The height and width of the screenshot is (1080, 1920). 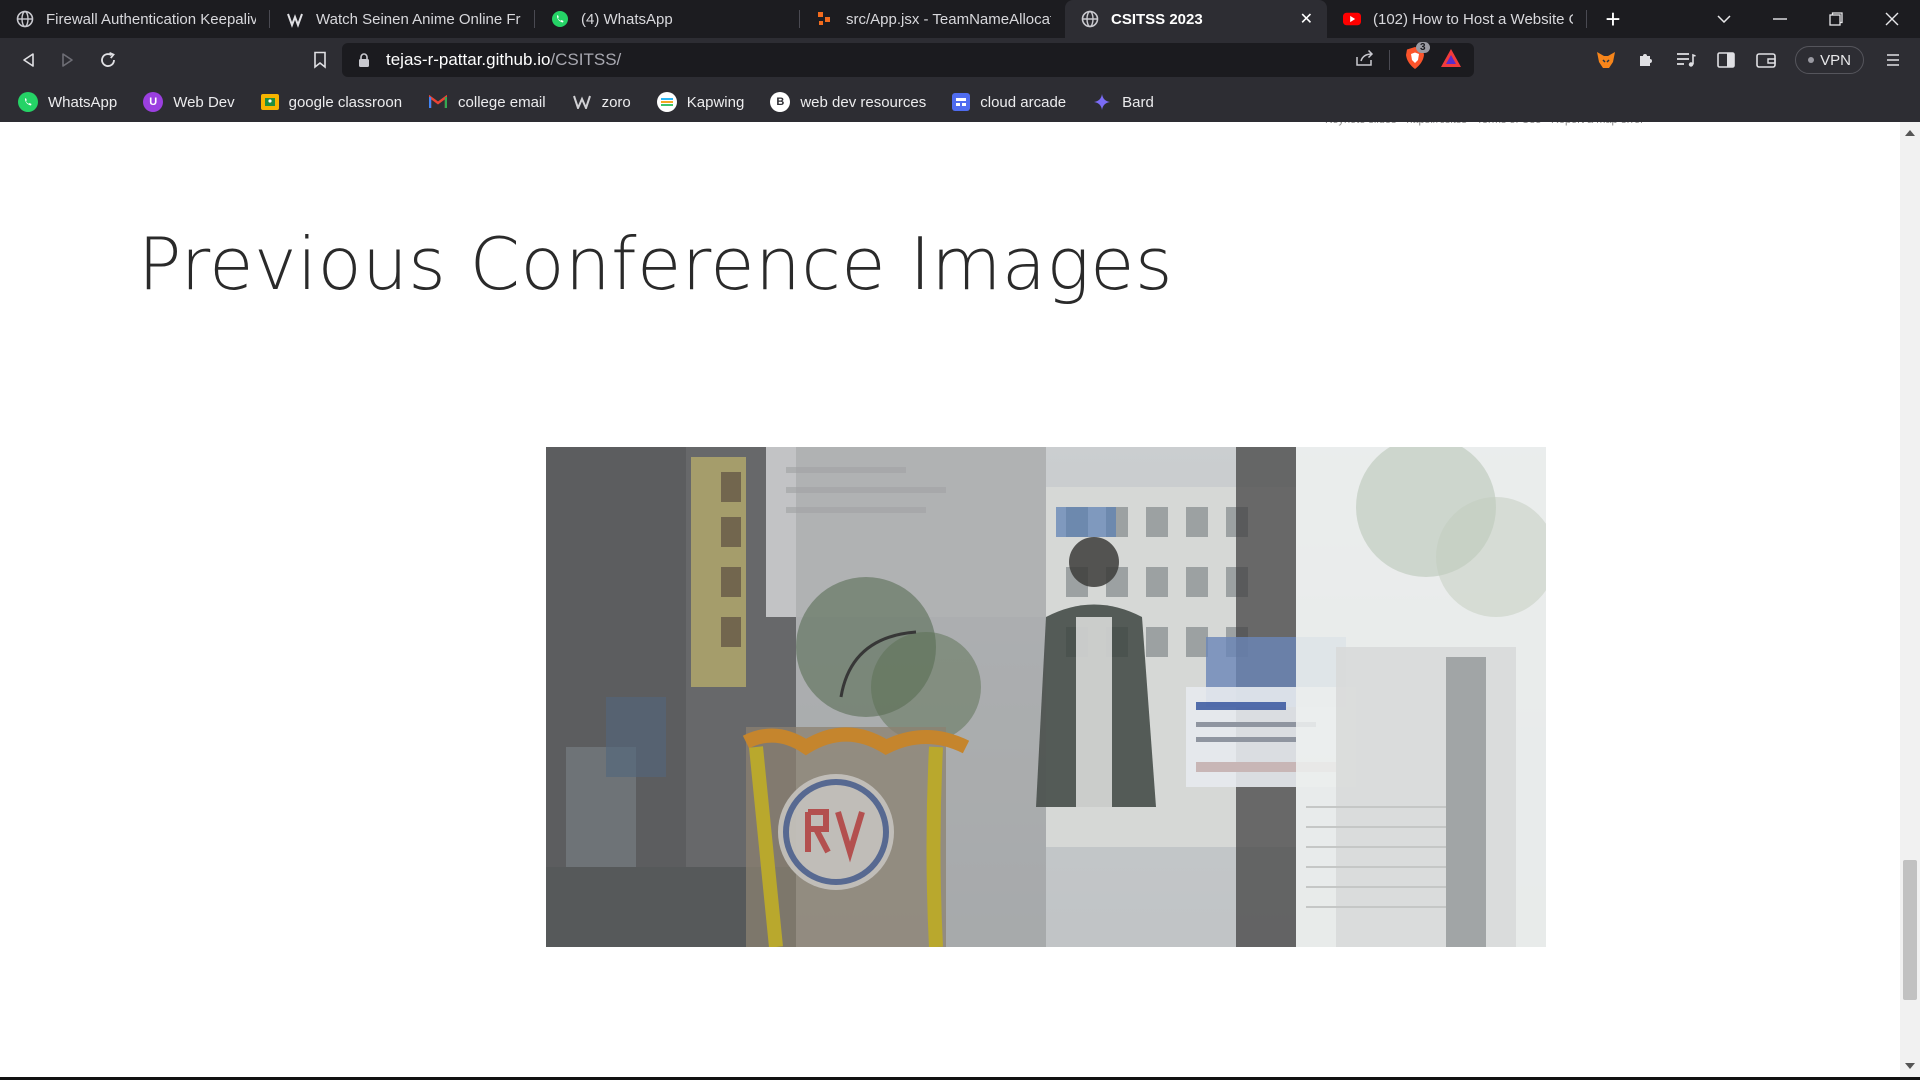 What do you see at coordinates (1138, 102) in the screenshot?
I see `bookmark-label: Bard` at bounding box center [1138, 102].